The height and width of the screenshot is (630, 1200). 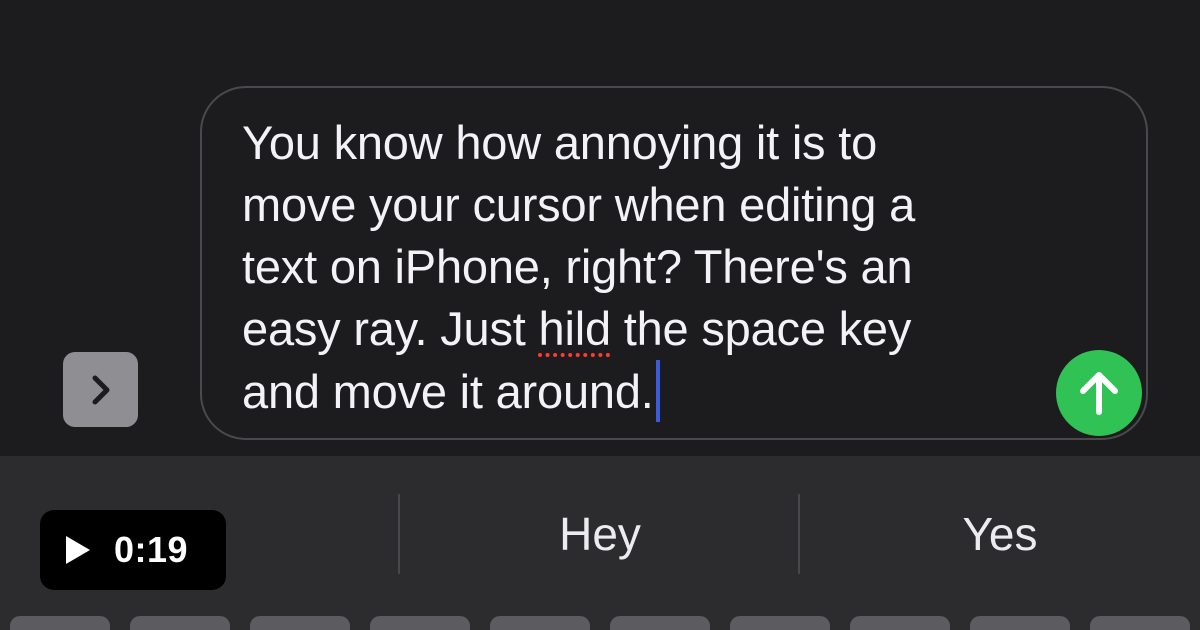 I want to click on arrow-up-icon, so click(x=1099, y=393).